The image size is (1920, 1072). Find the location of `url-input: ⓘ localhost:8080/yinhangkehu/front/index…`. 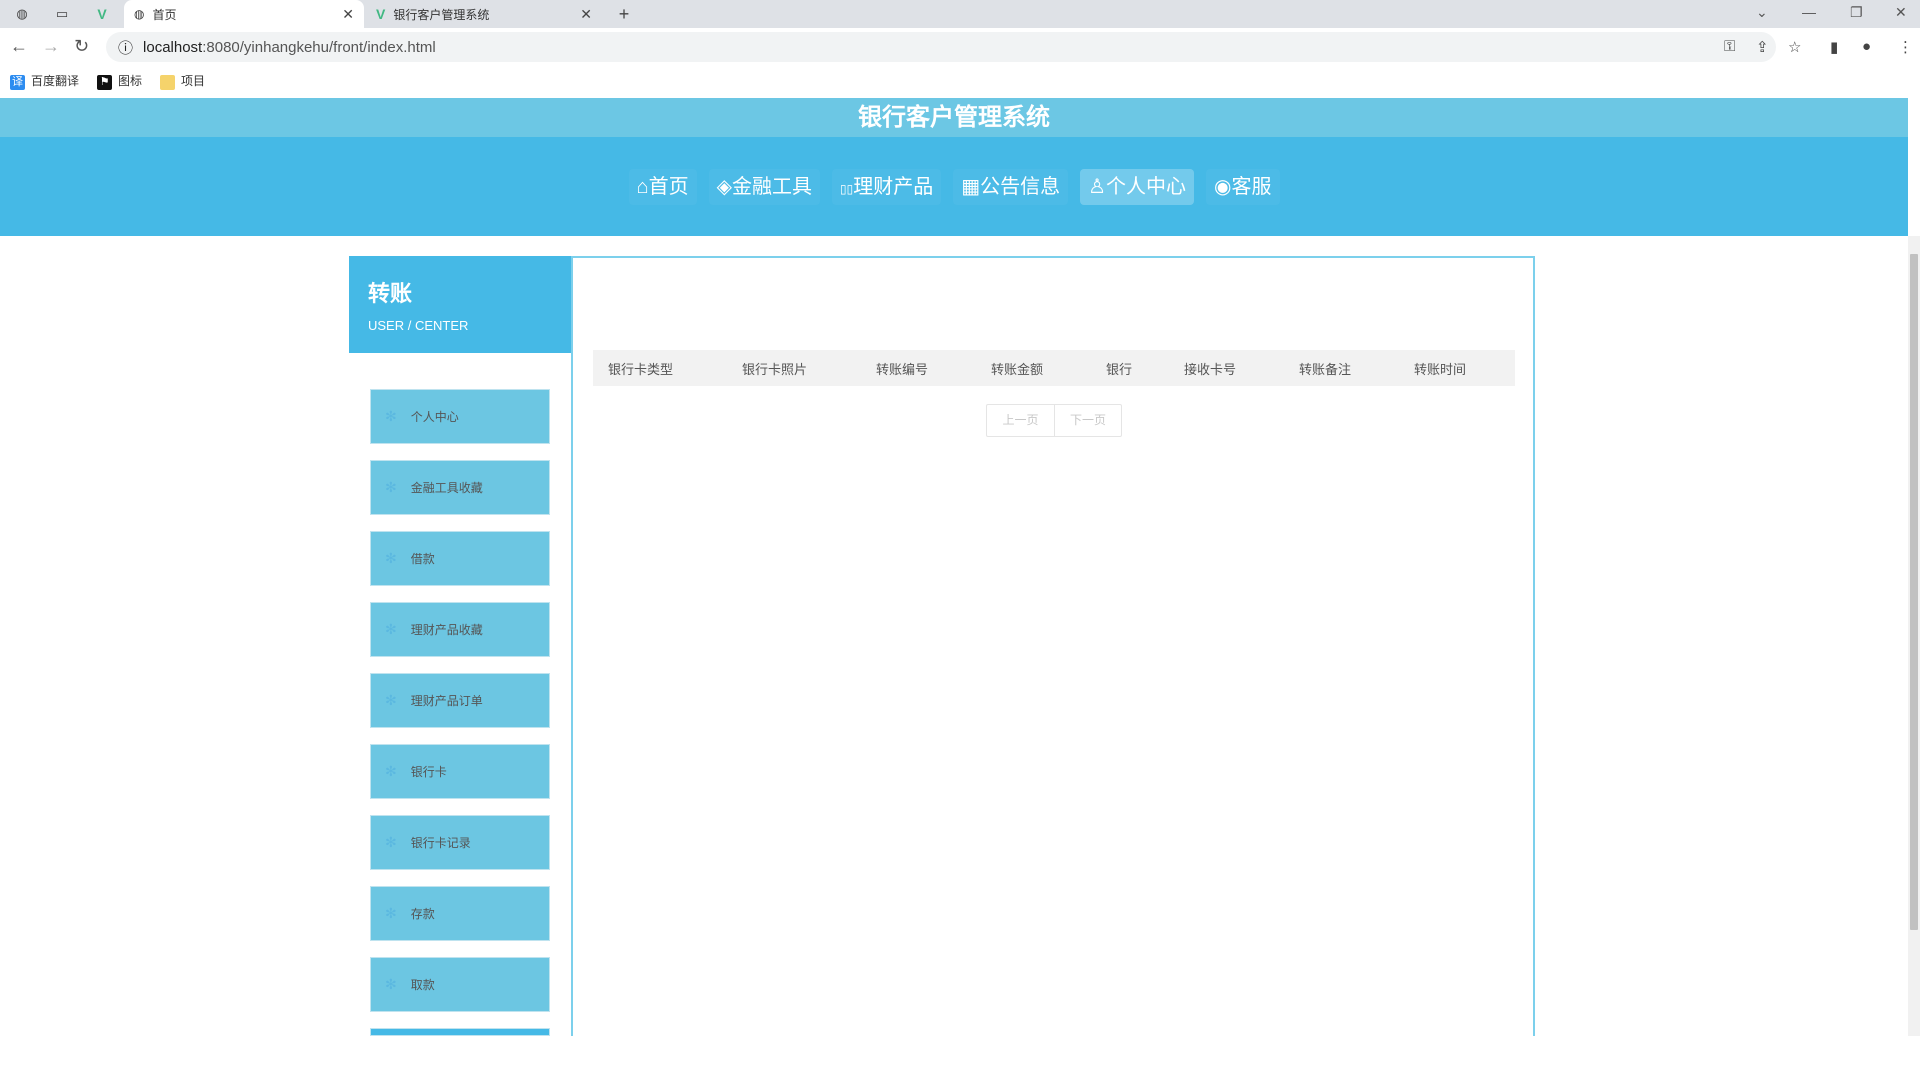

url-input: ⓘ localhost:8080/yinhangkehu/front/index… is located at coordinates (941, 47).